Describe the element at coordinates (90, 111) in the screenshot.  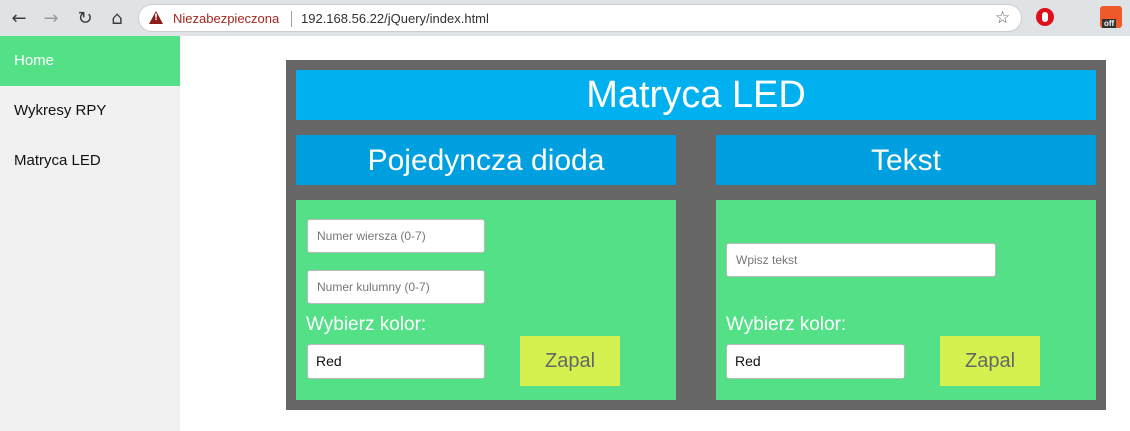
I see `sidebar-item-wykresy-rpy: Wykresy RPY` at that location.